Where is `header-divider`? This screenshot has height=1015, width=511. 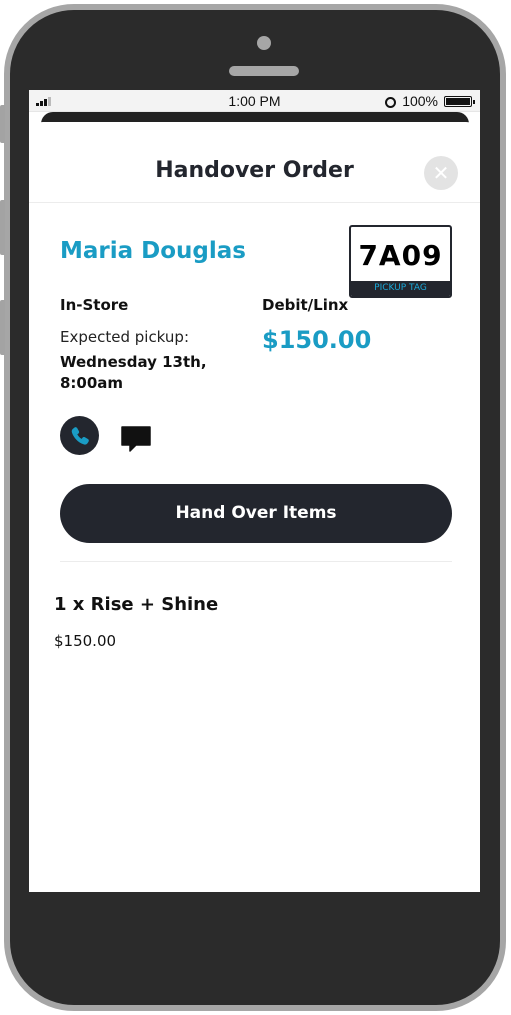
header-divider is located at coordinates (254, 202).